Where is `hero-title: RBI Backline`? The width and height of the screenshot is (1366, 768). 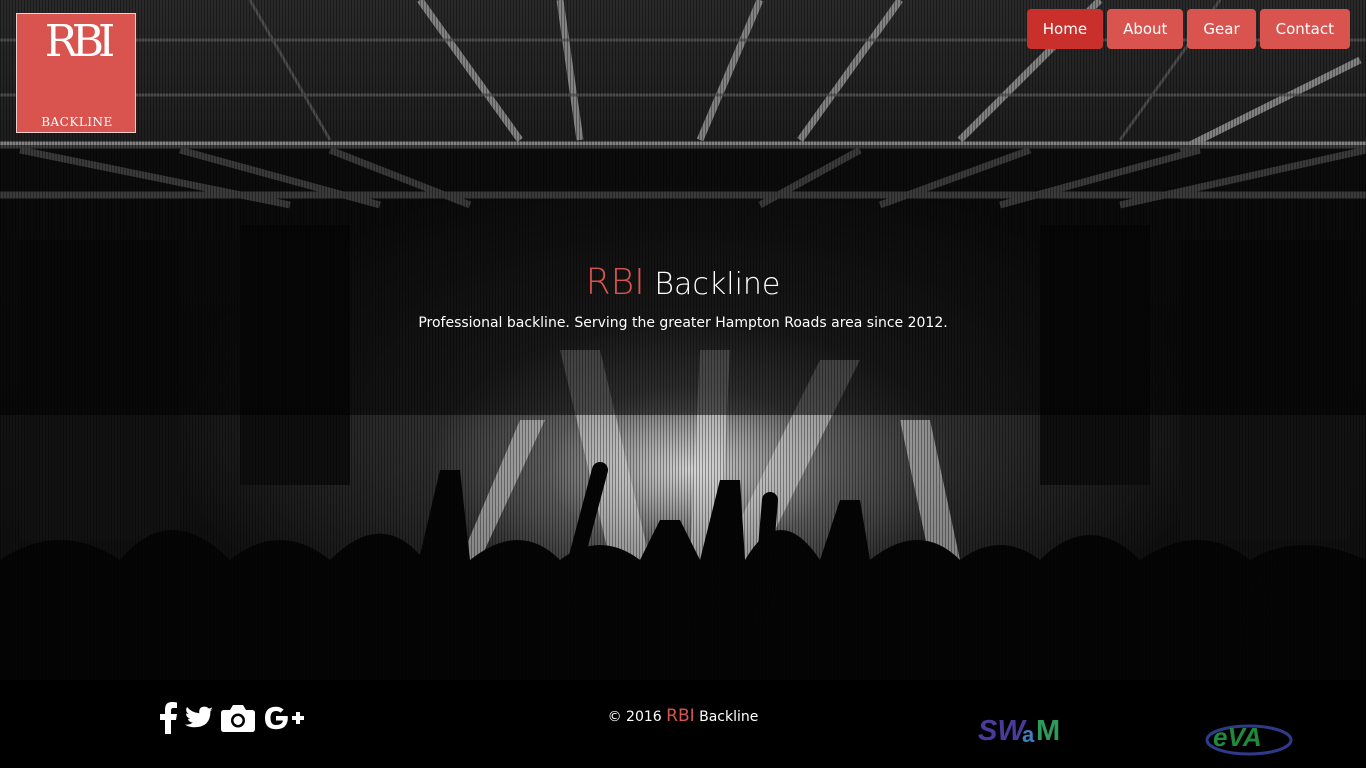
hero-title: RBI Backline is located at coordinates (683, 282).